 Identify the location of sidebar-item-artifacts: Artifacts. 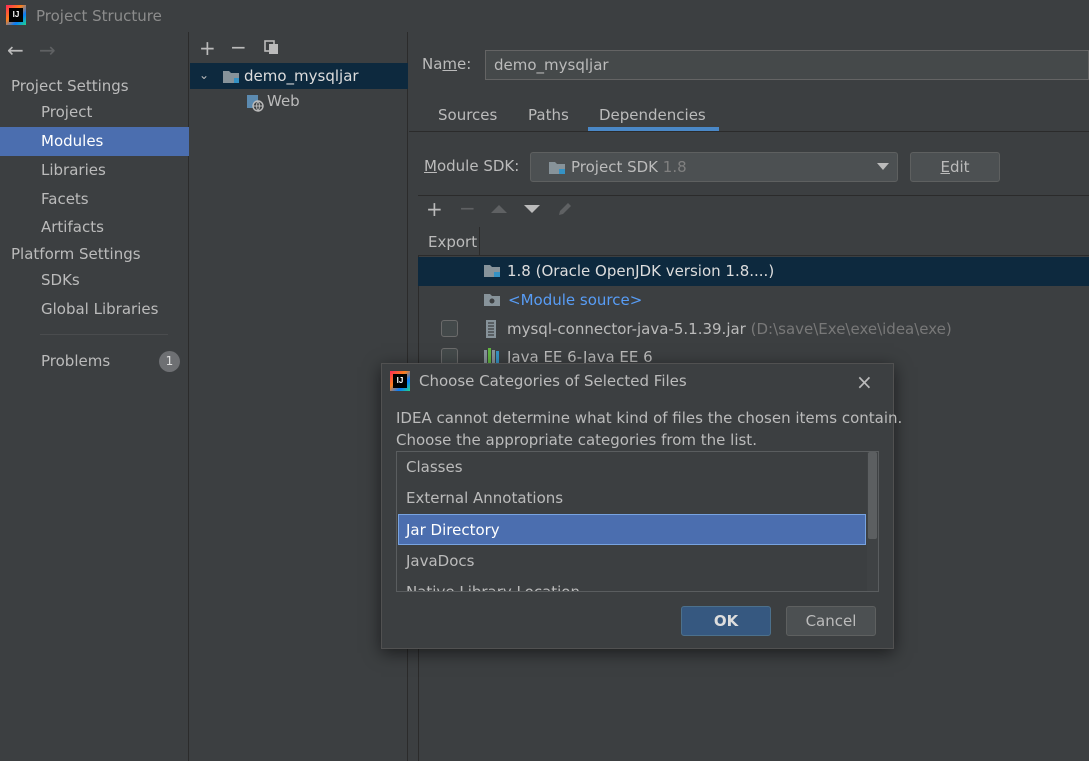
(94, 227).